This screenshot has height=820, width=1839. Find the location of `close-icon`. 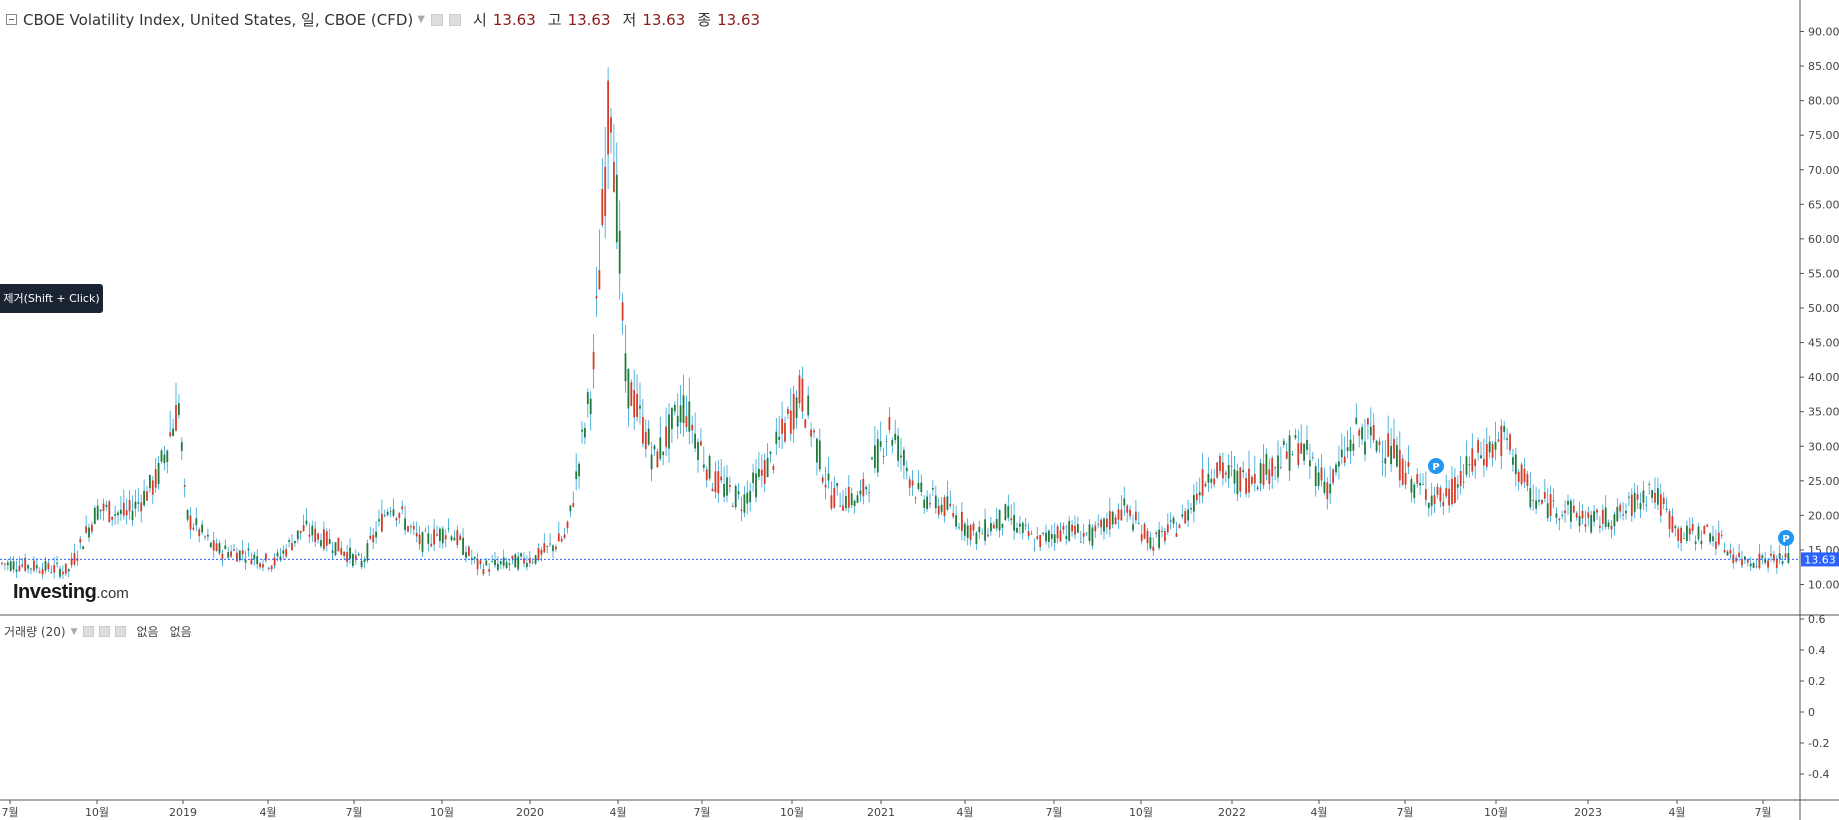

close-icon is located at coordinates (120, 631).